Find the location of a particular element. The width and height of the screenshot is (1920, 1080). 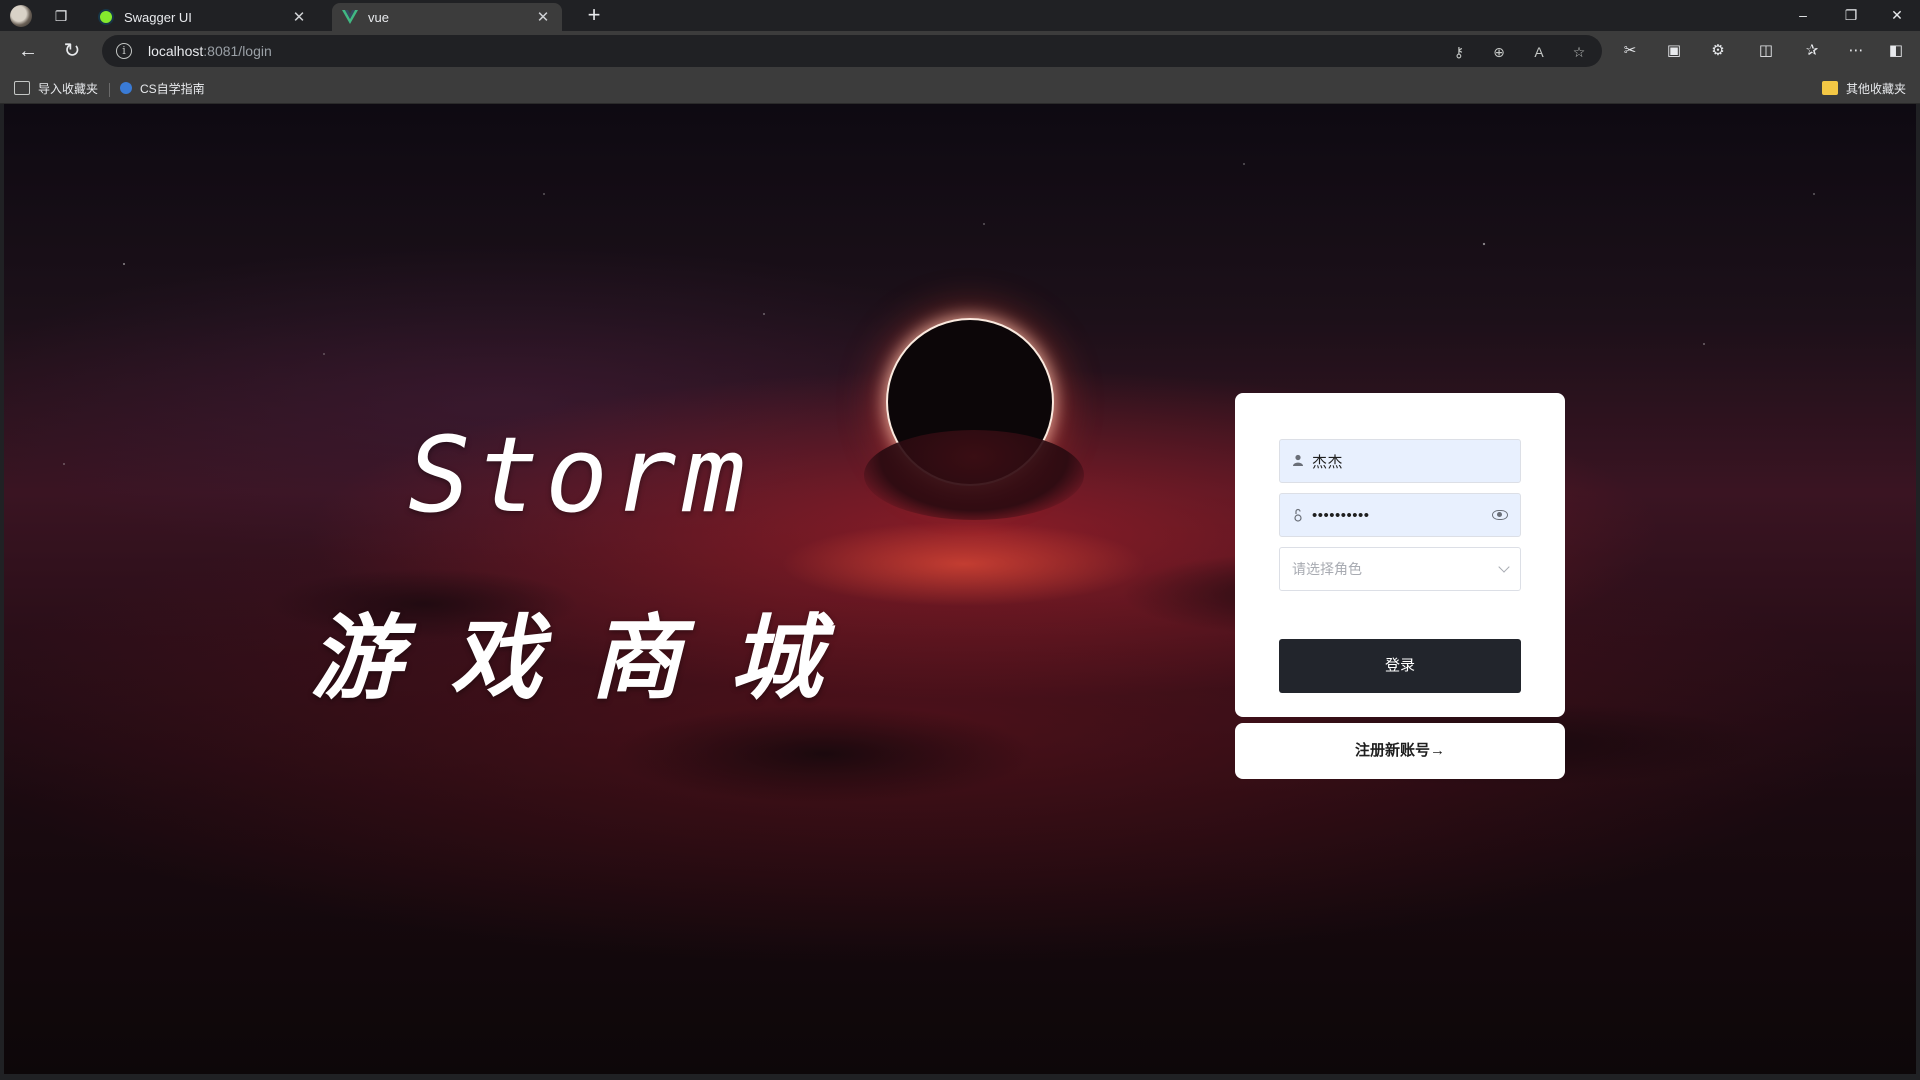

import-icon is located at coordinates (22, 88).